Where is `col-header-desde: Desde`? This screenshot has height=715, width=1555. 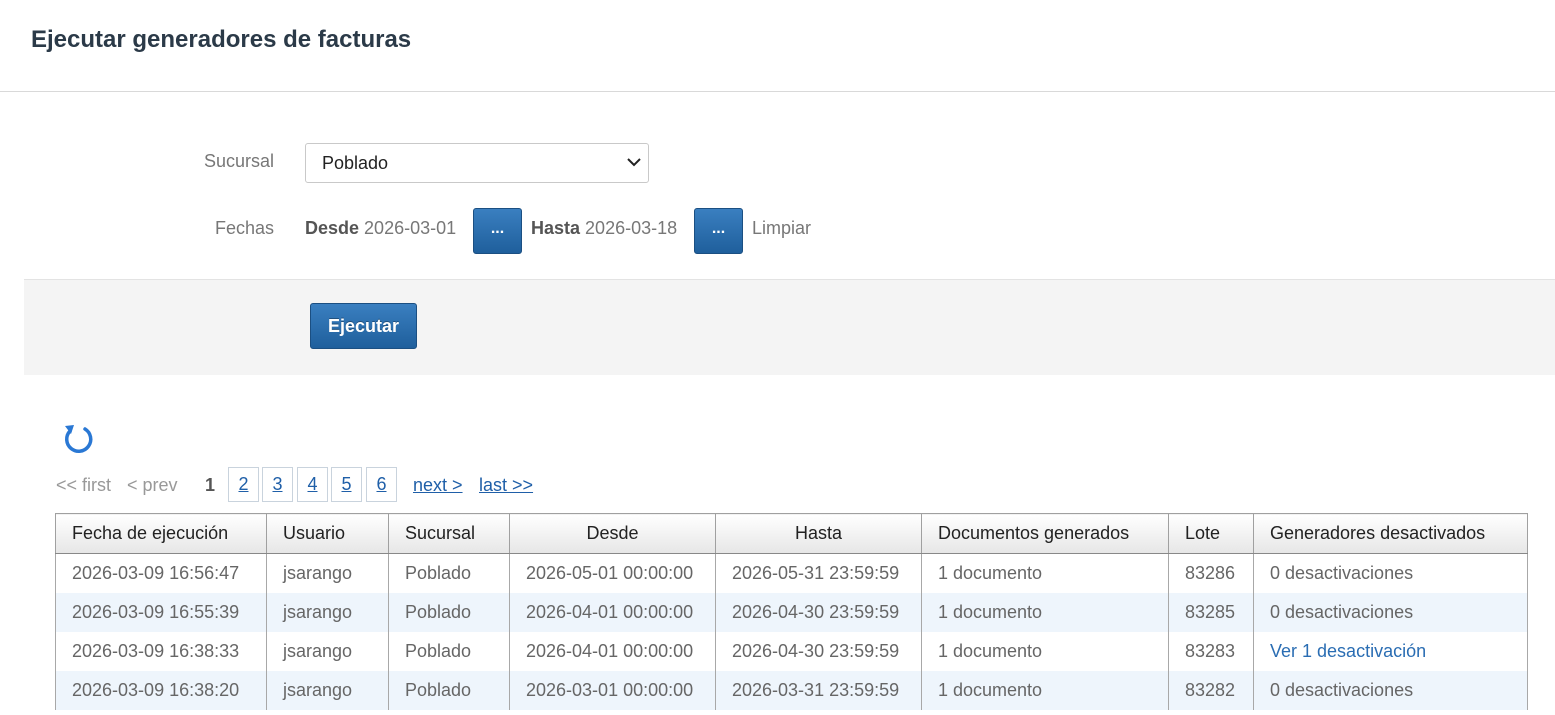 col-header-desde: Desde is located at coordinates (612, 533).